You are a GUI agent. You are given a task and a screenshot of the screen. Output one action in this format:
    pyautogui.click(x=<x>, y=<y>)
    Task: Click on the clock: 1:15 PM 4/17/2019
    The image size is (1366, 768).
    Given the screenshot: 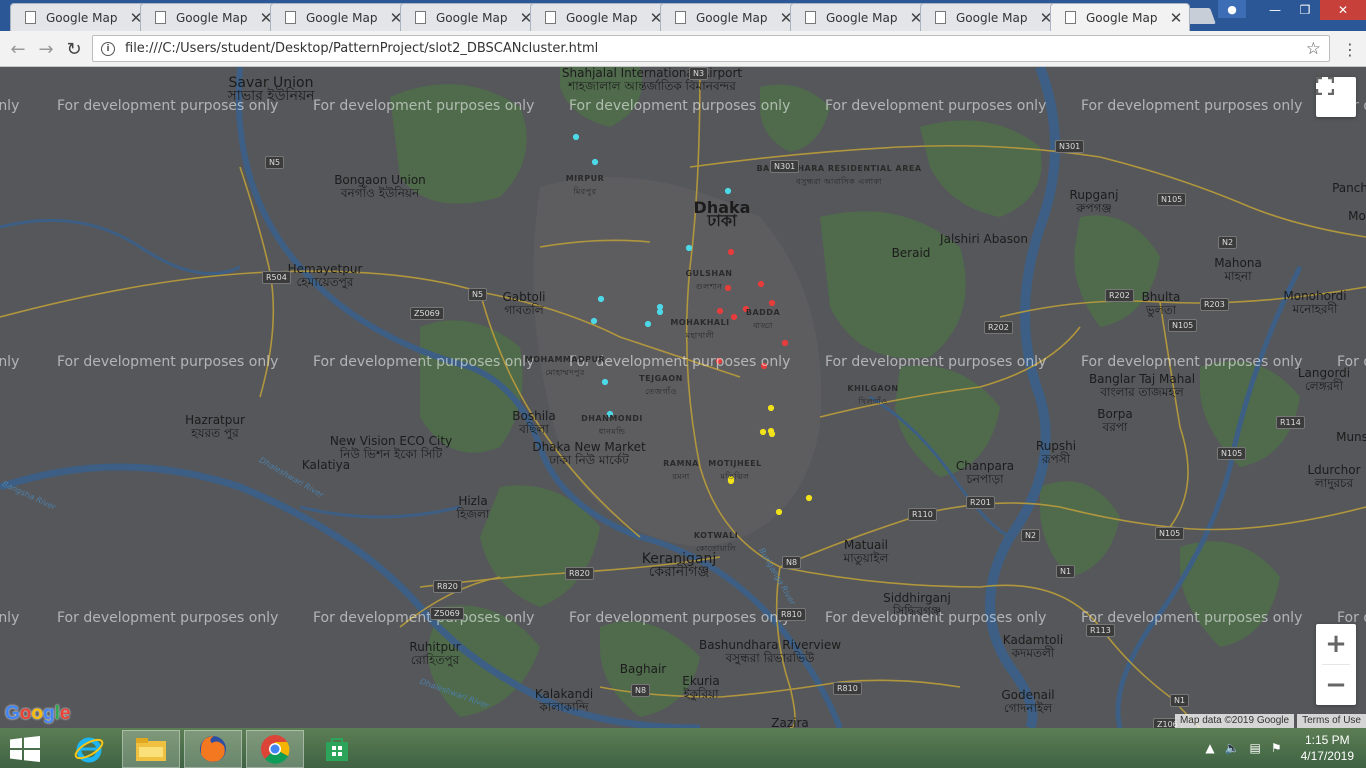 What is the action you would take?
    pyautogui.click(x=1327, y=748)
    